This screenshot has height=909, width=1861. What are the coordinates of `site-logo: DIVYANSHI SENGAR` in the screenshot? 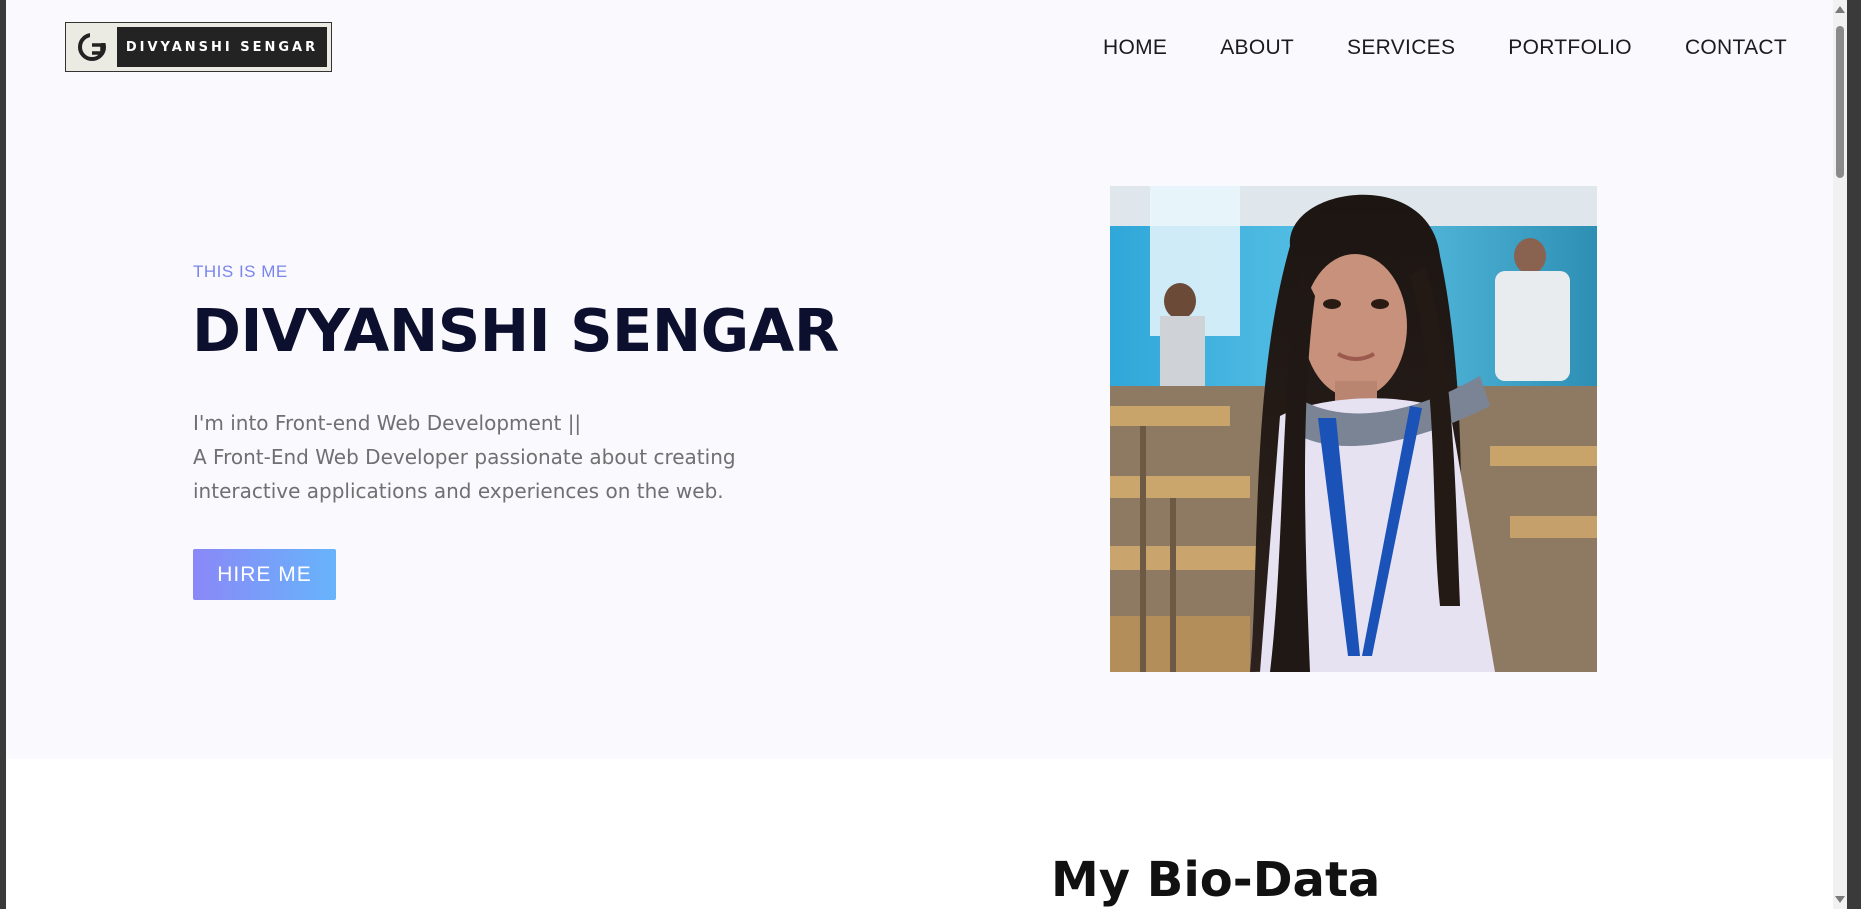 It's located at (198, 47).